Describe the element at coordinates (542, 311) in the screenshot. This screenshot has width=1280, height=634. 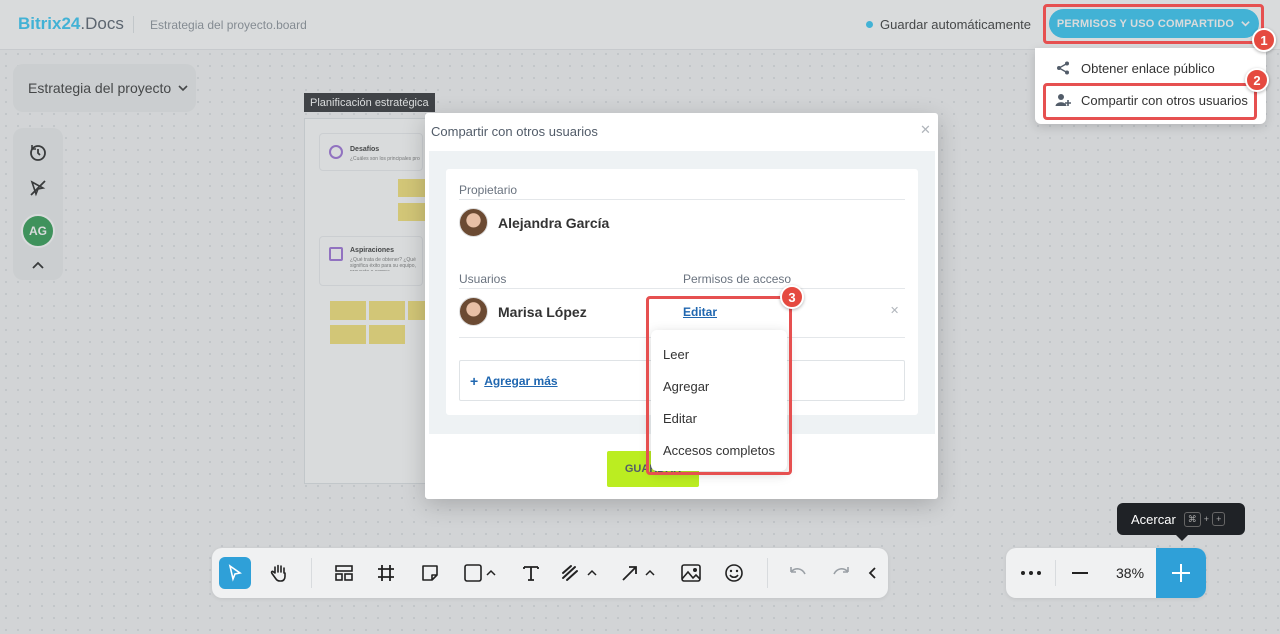
I see `user-name: Marisa López` at that location.